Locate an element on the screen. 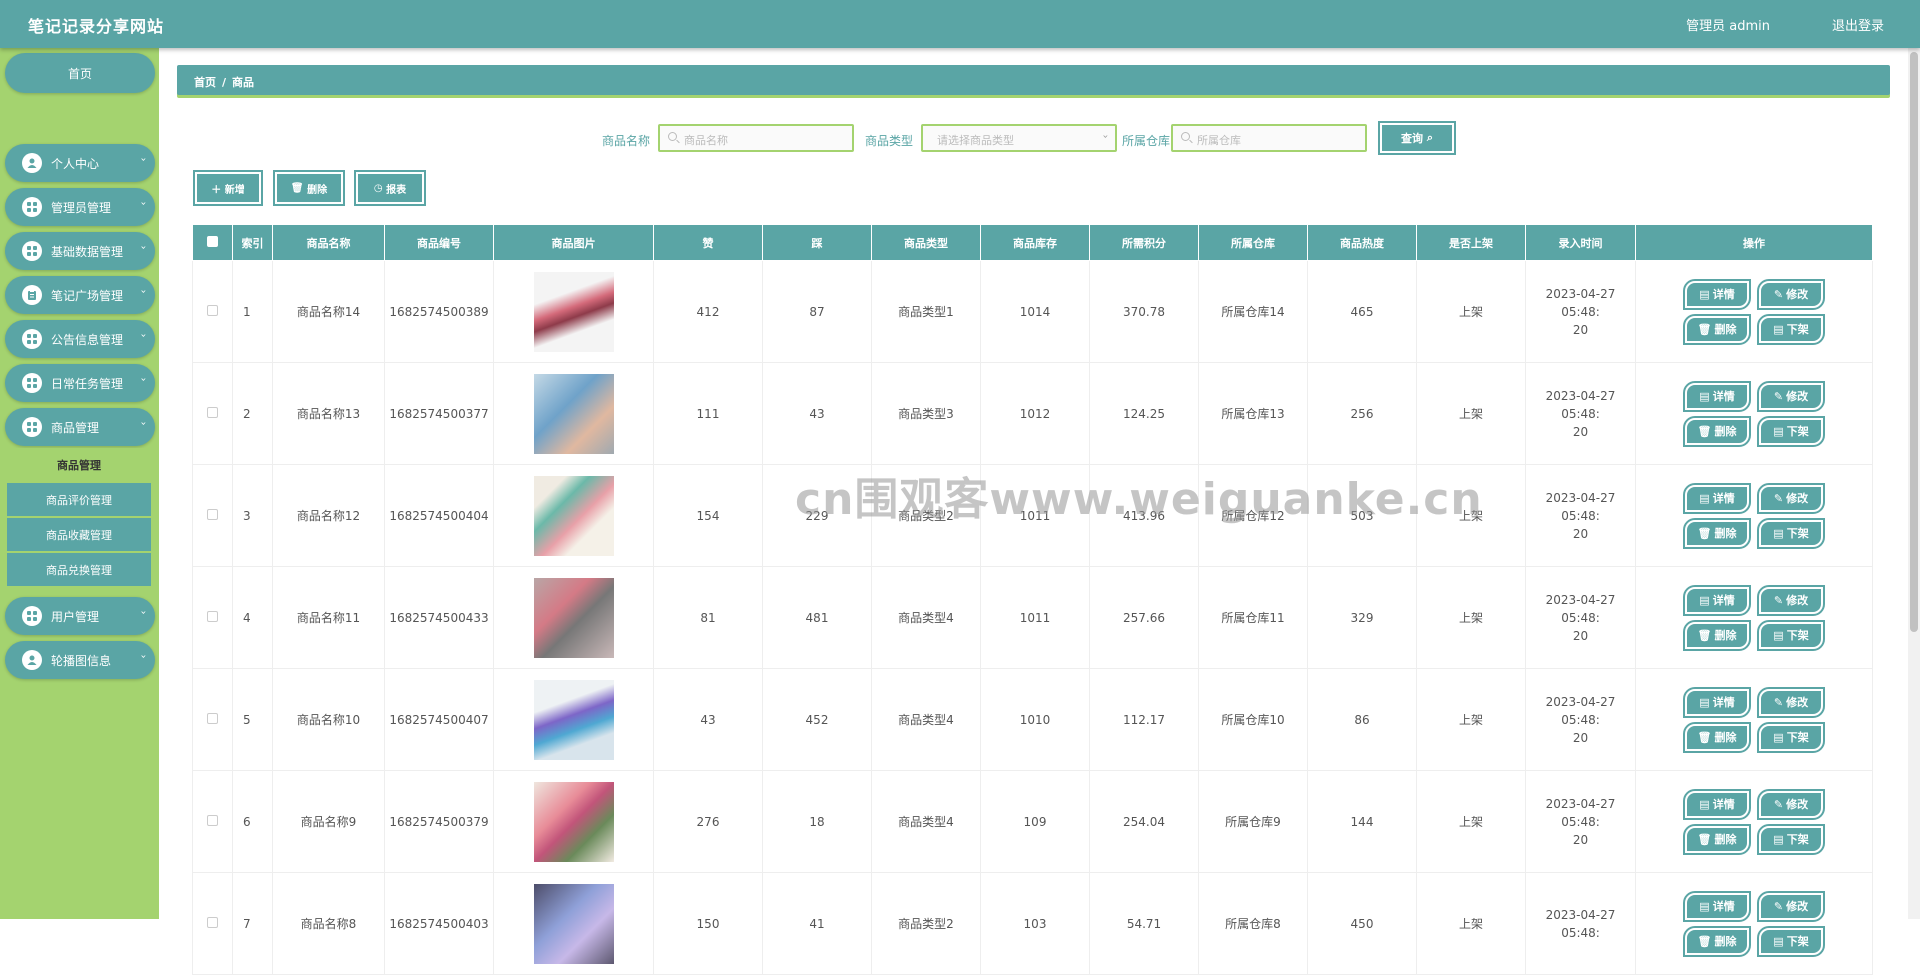 The height and width of the screenshot is (975, 1920). delete-button-label: 删除 is located at coordinates (317, 190).